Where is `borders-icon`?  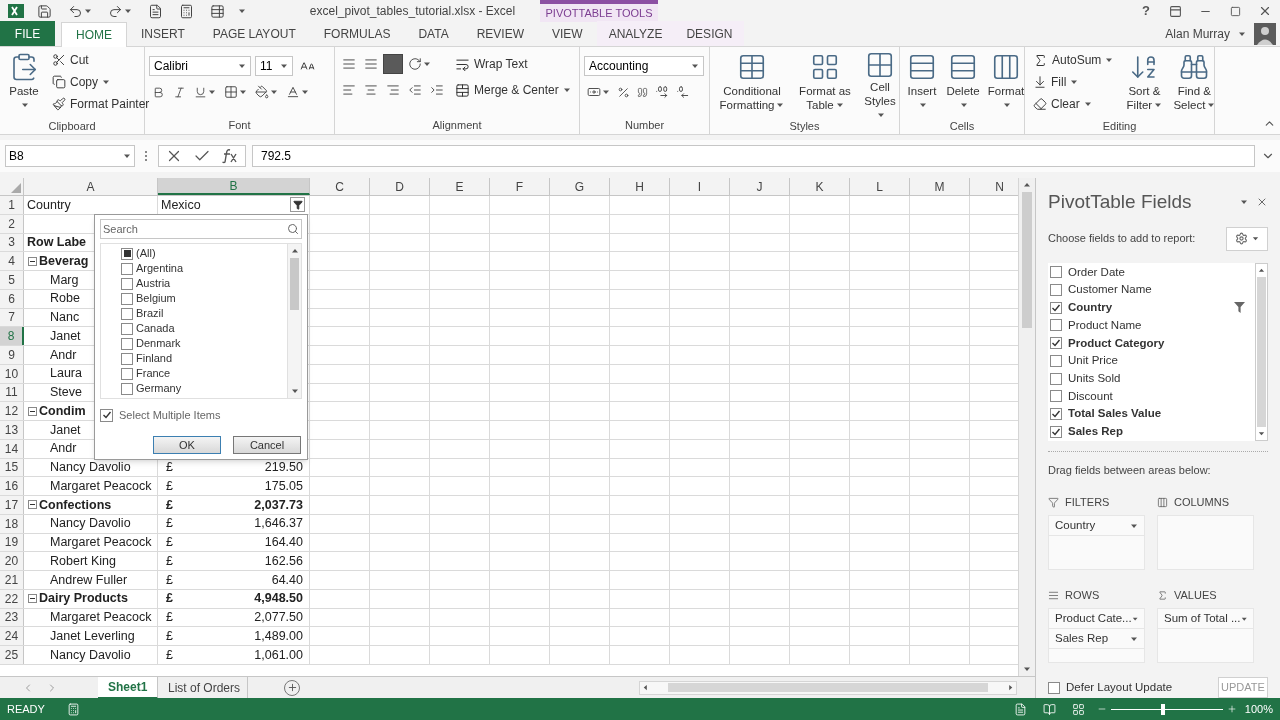 borders-icon is located at coordinates (231, 92).